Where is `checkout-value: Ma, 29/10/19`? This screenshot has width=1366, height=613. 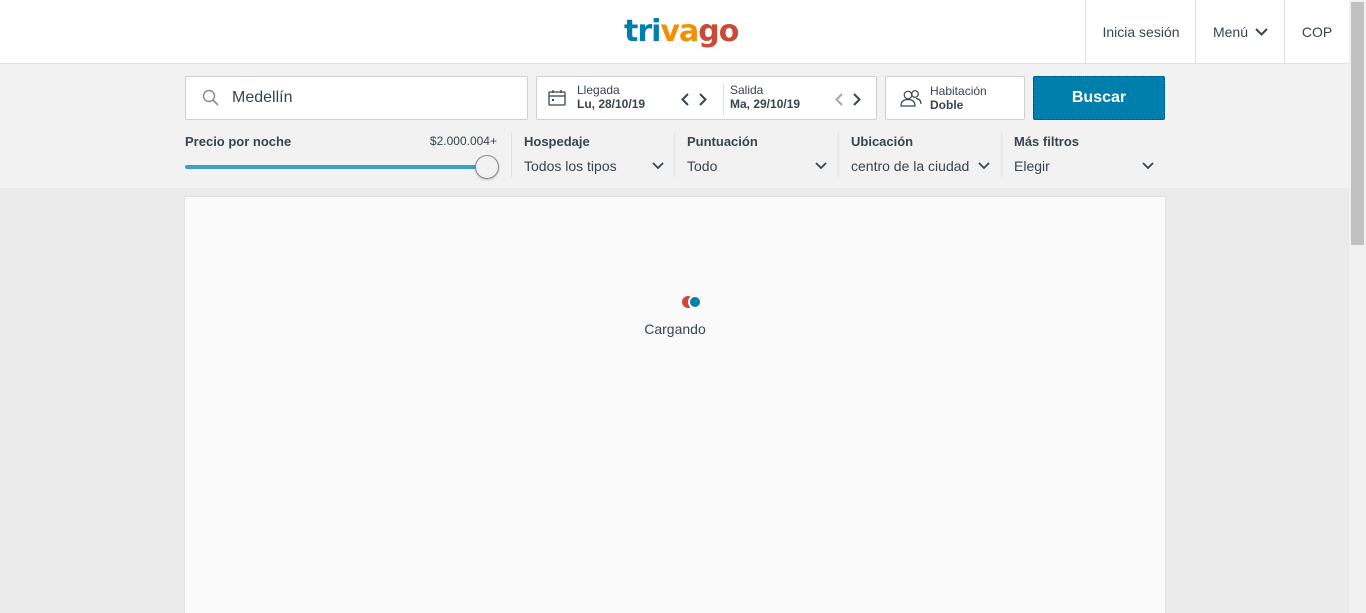
checkout-value: Ma, 29/10/19 is located at coordinates (765, 104).